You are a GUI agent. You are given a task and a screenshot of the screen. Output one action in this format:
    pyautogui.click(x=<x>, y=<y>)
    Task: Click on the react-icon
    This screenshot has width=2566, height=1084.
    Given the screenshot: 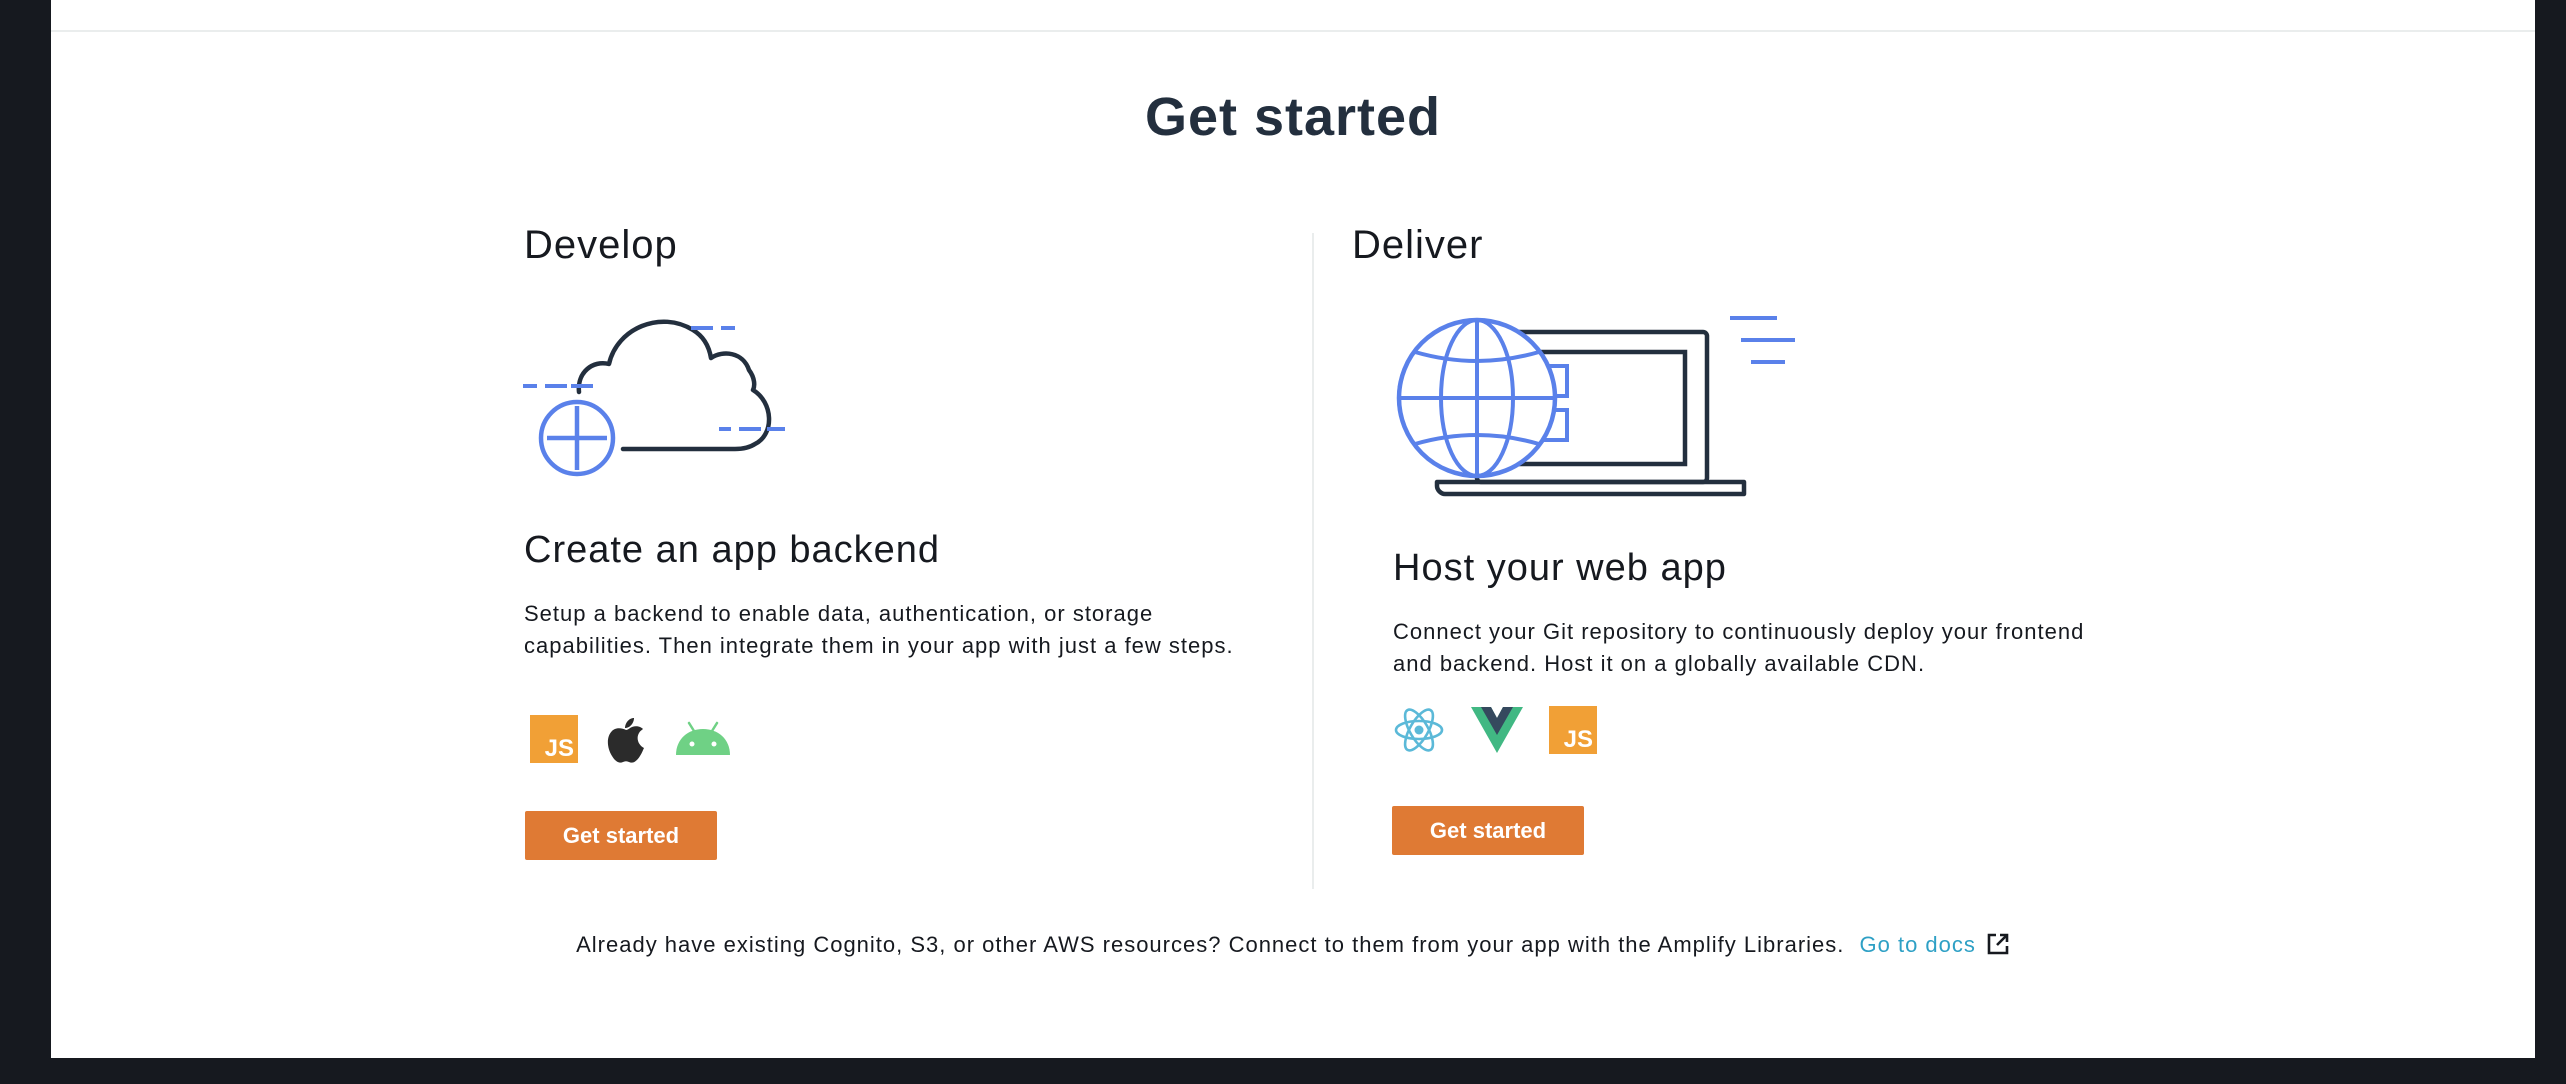 What is the action you would take?
    pyautogui.click(x=1419, y=730)
    